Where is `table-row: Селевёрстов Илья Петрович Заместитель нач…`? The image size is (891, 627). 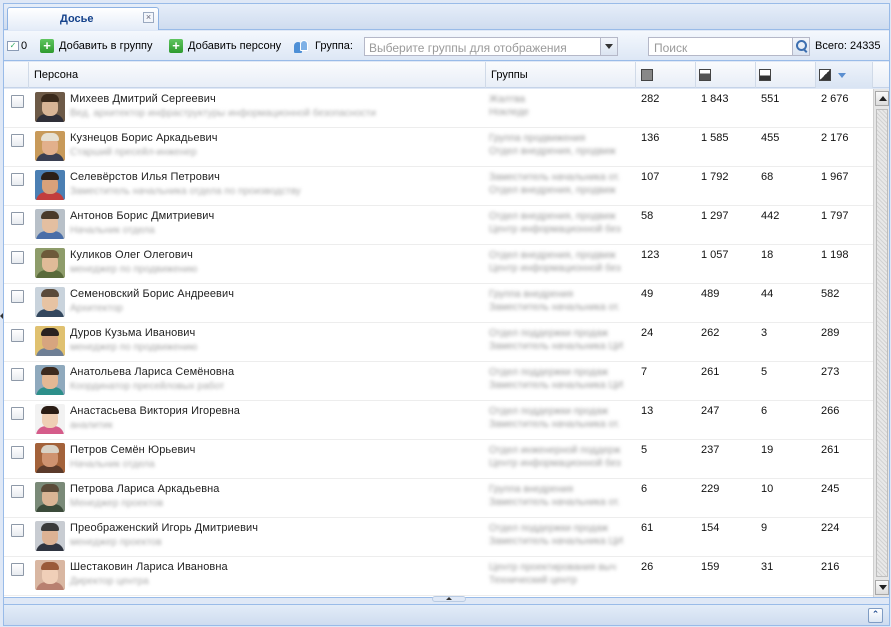 table-row: Селевёрстов Илья Петрович Заместитель нач… is located at coordinates (438, 186).